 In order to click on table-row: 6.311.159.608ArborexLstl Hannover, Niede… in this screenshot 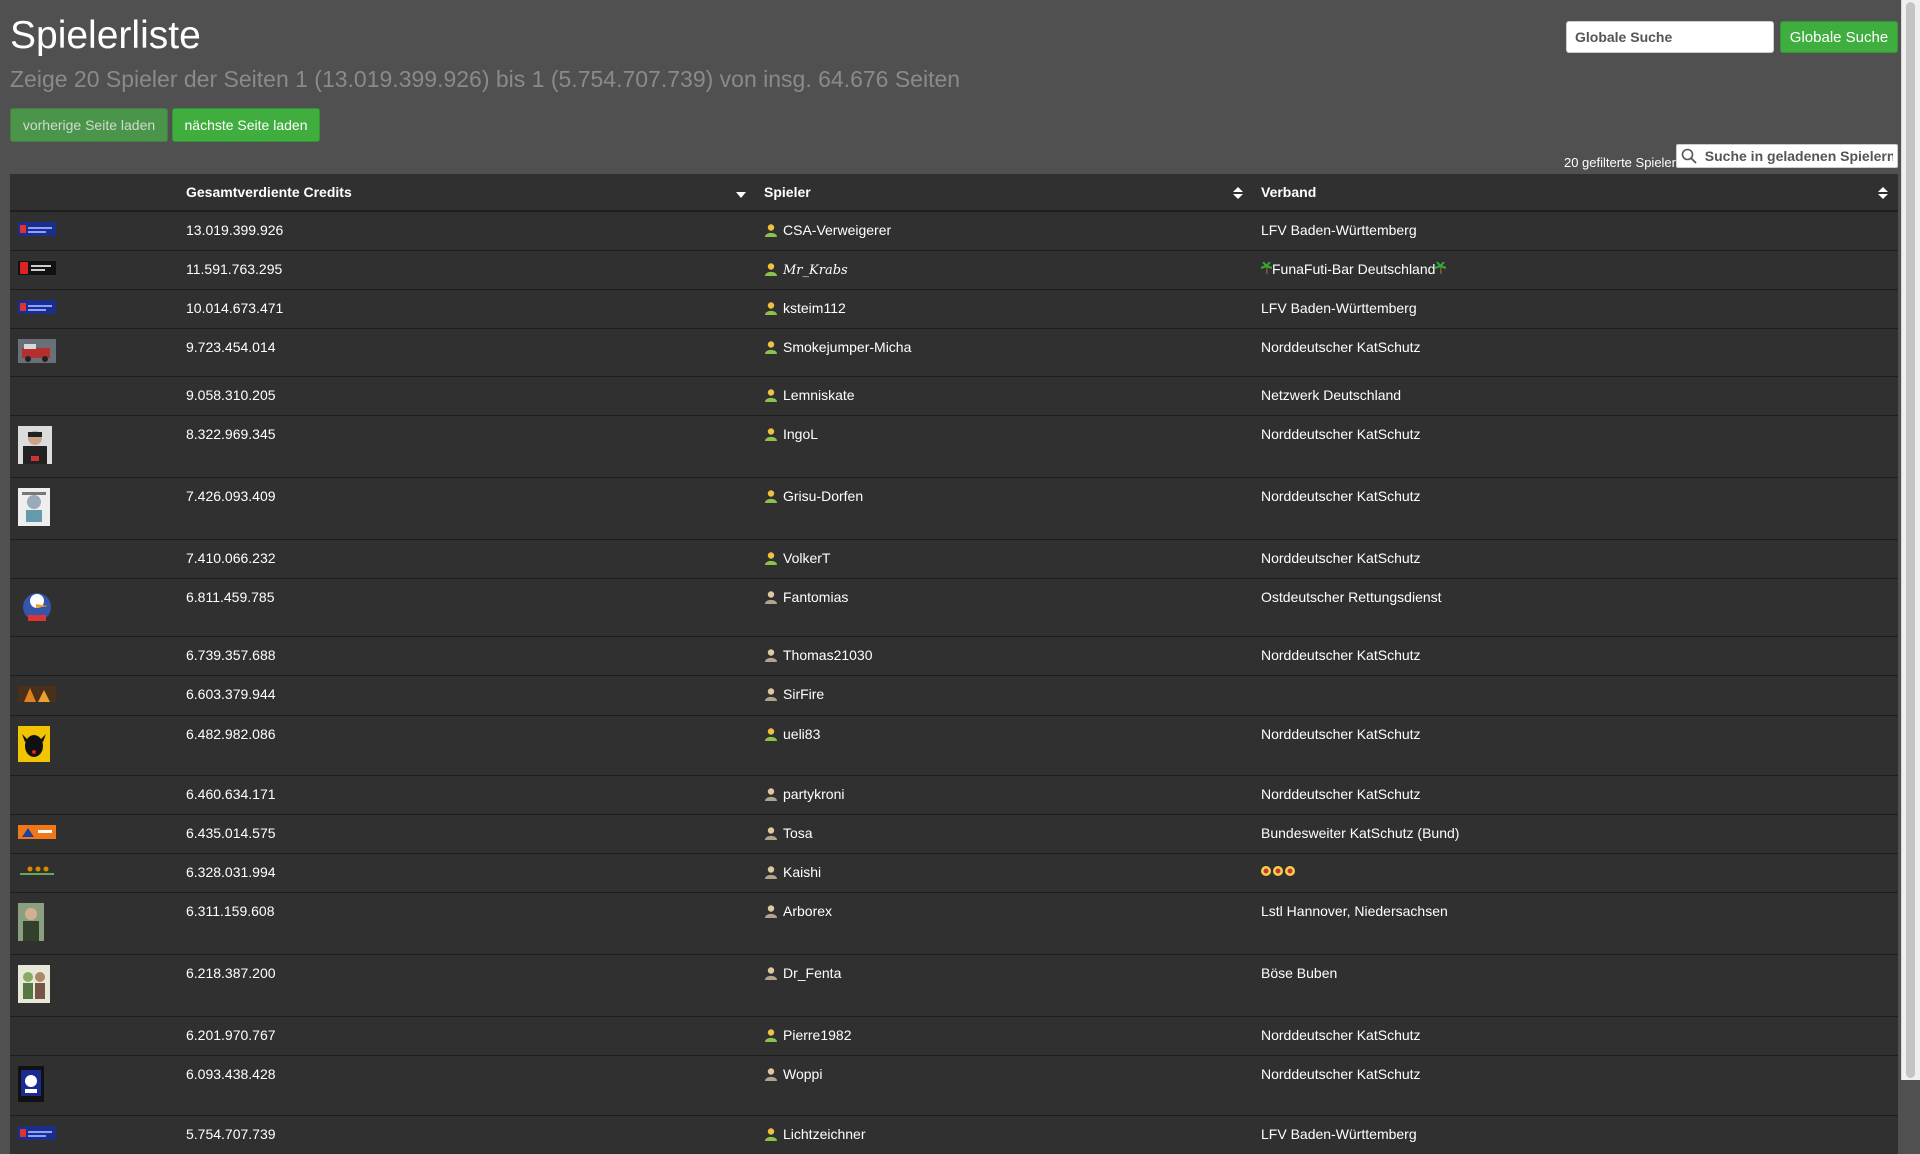, I will do `click(954, 924)`.